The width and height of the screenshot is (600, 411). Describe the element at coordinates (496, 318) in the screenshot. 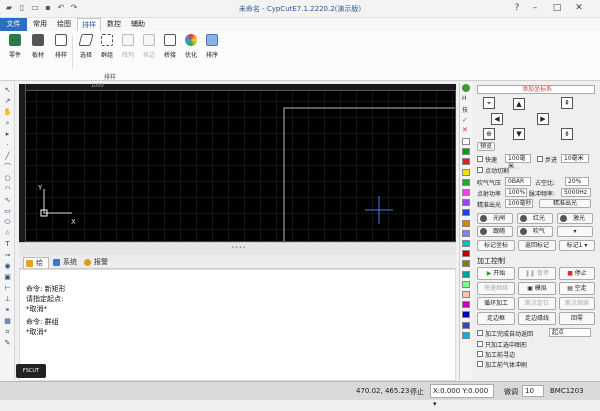

I see `trace-frame-button: 走边框` at that location.